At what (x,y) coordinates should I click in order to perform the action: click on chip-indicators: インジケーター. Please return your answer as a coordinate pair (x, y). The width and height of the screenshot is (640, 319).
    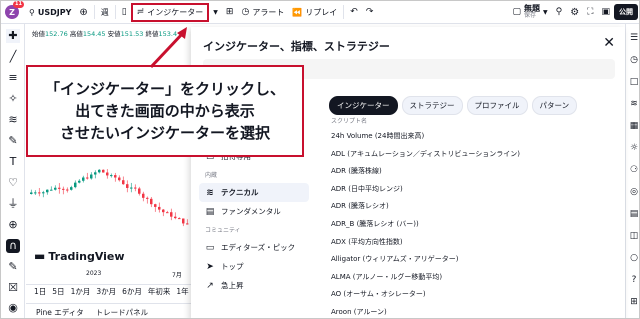
    Looking at the image, I should click on (363, 105).